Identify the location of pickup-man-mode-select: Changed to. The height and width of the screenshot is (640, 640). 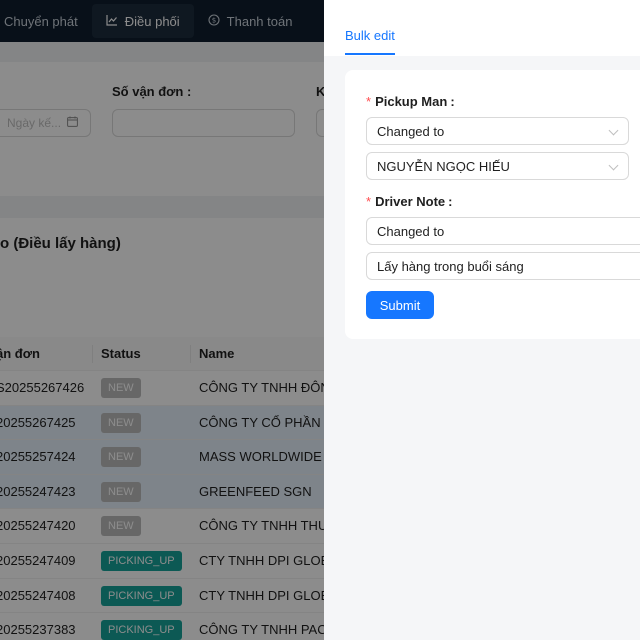
(497, 131).